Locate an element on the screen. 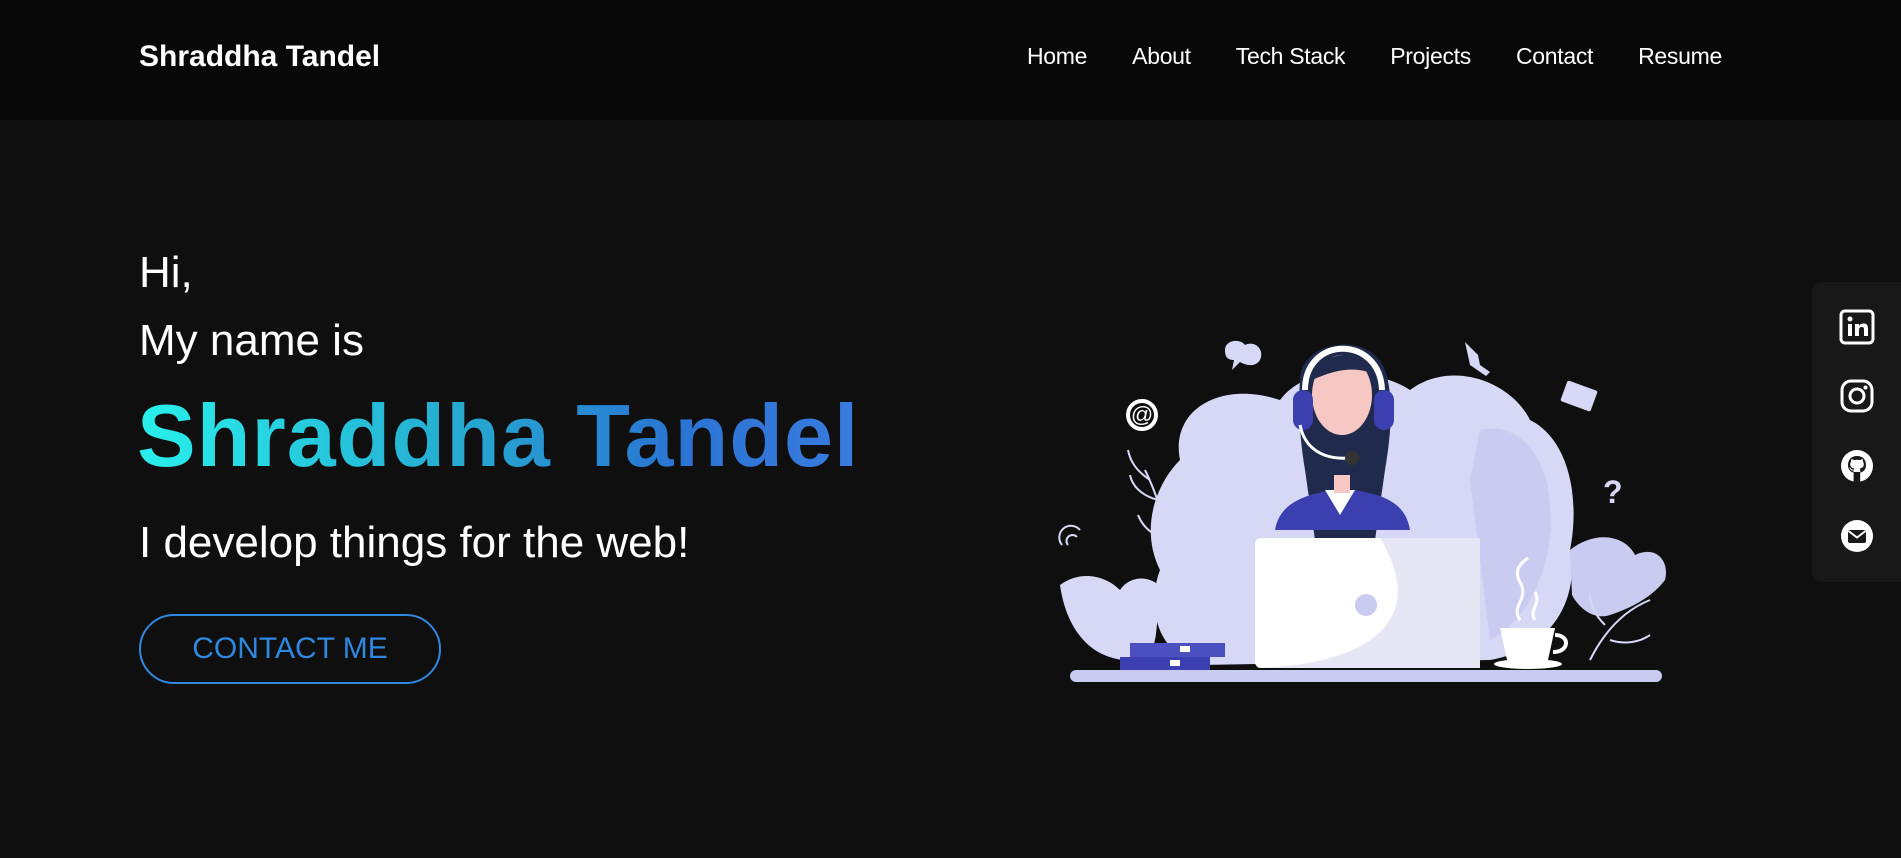 This screenshot has width=1901, height=858. hero-greeting: Hi, is located at coordinates (166, 272).